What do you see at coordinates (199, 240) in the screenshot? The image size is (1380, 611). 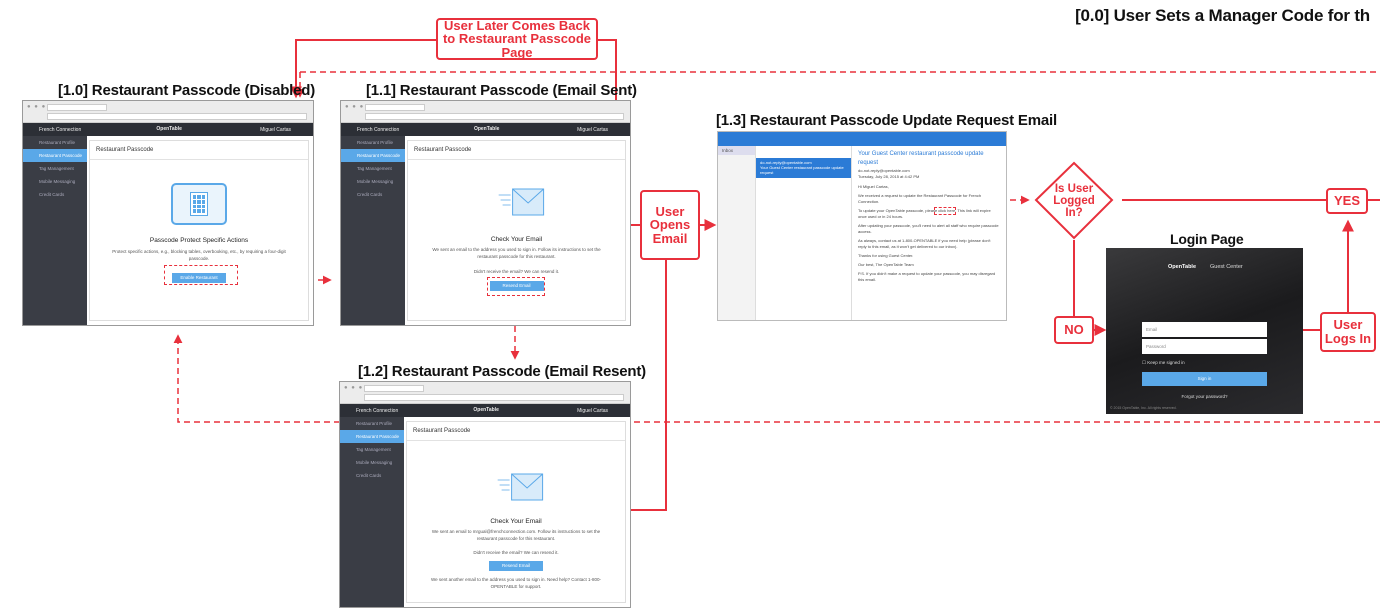 I see `s10-heading: Passcode Protect Specific Actions` at bounding box center [199, 240].